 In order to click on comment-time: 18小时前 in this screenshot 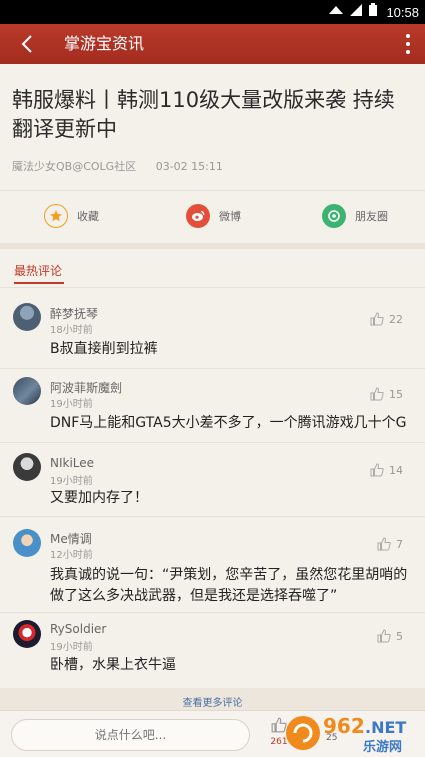, I will do `click(71, 330)`.